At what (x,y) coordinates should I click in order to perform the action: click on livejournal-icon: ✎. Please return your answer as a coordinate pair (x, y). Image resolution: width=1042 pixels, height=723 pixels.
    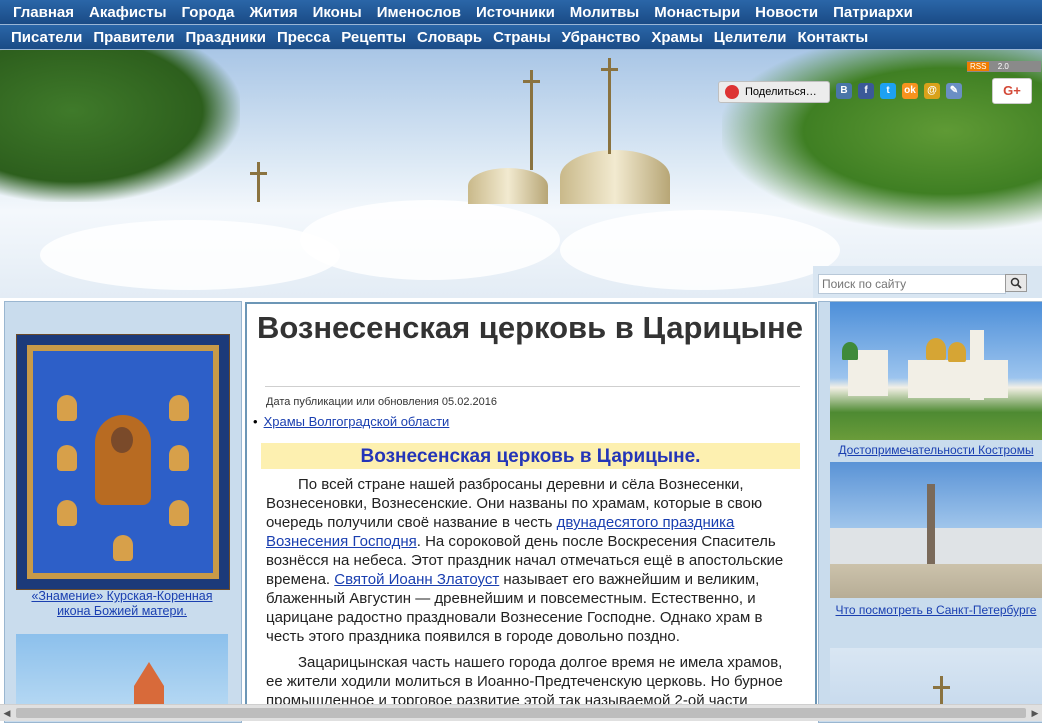
    Looking at the image, I should click on (954, 91).